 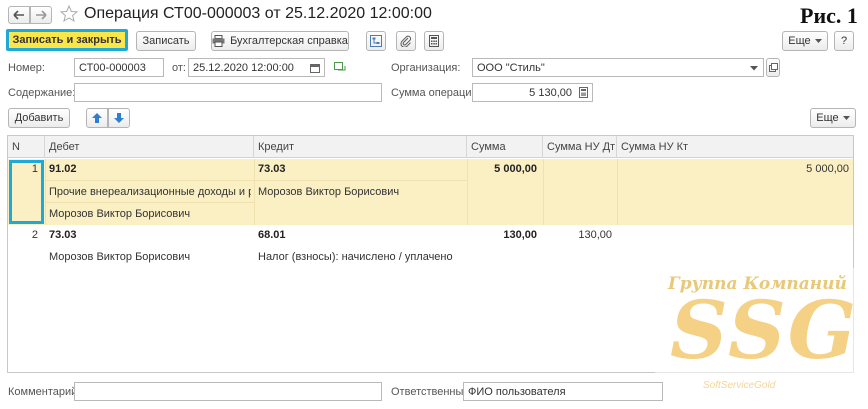 What do you see at coordinates (67, 40) in the screenshot?
I see `save-and-close-button: Записать и закрыть` at bounding box center [67, 40].